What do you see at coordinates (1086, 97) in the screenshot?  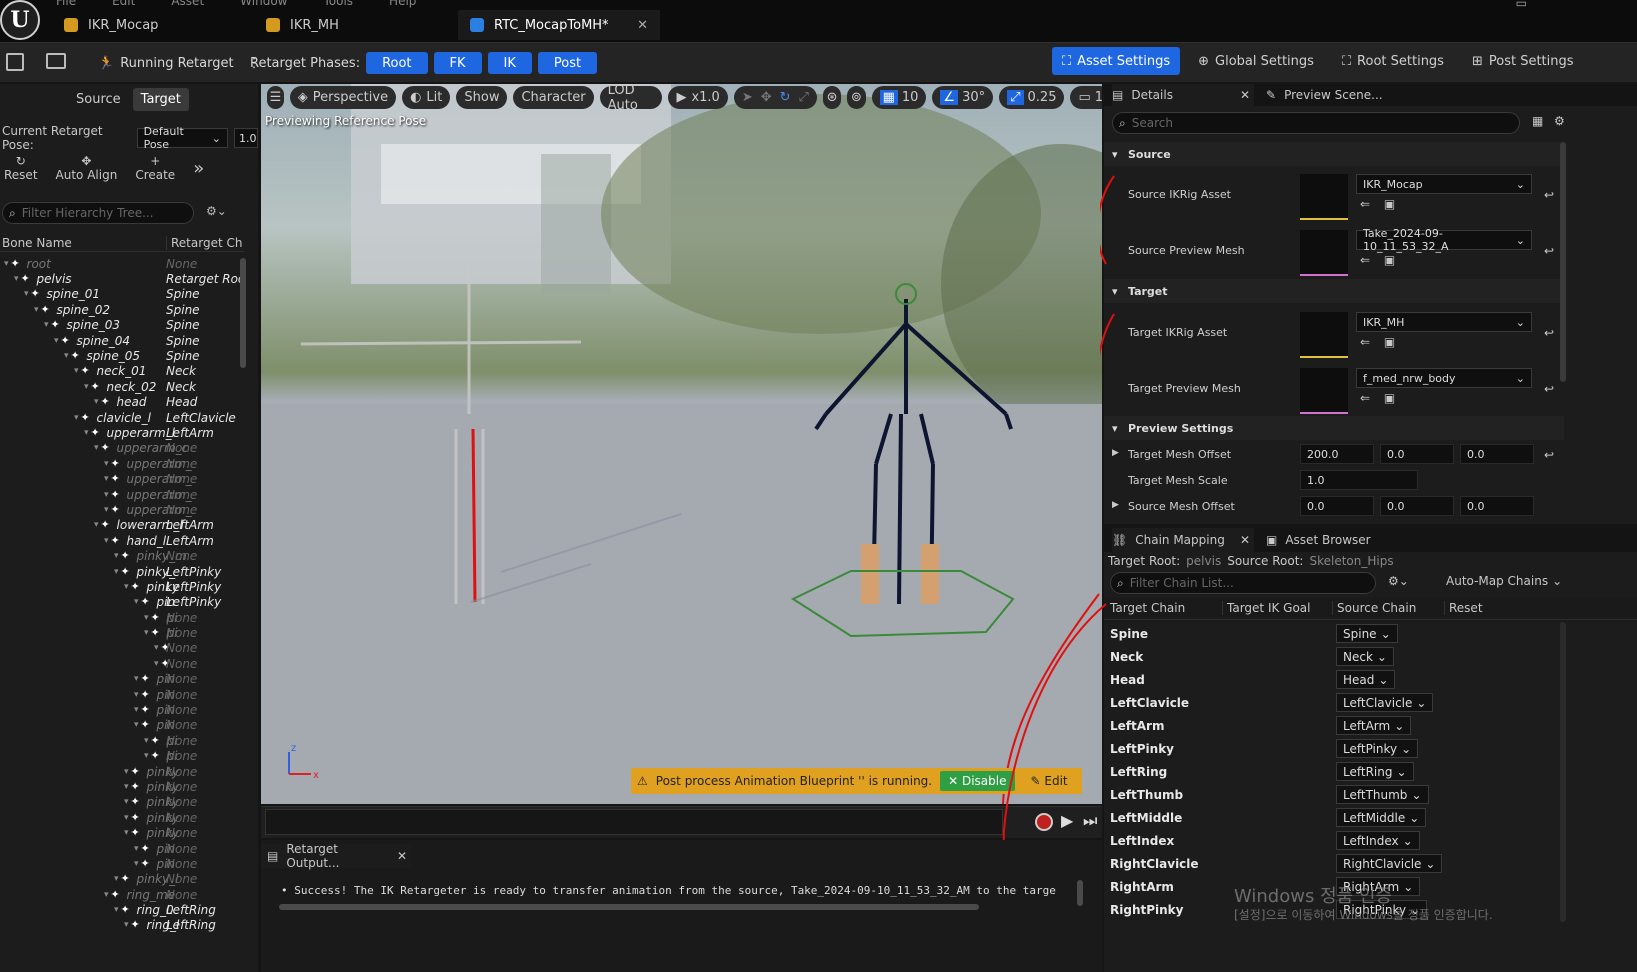 I see `camera-speed-button: ▭ 1` at bounding box center [1086, 97].